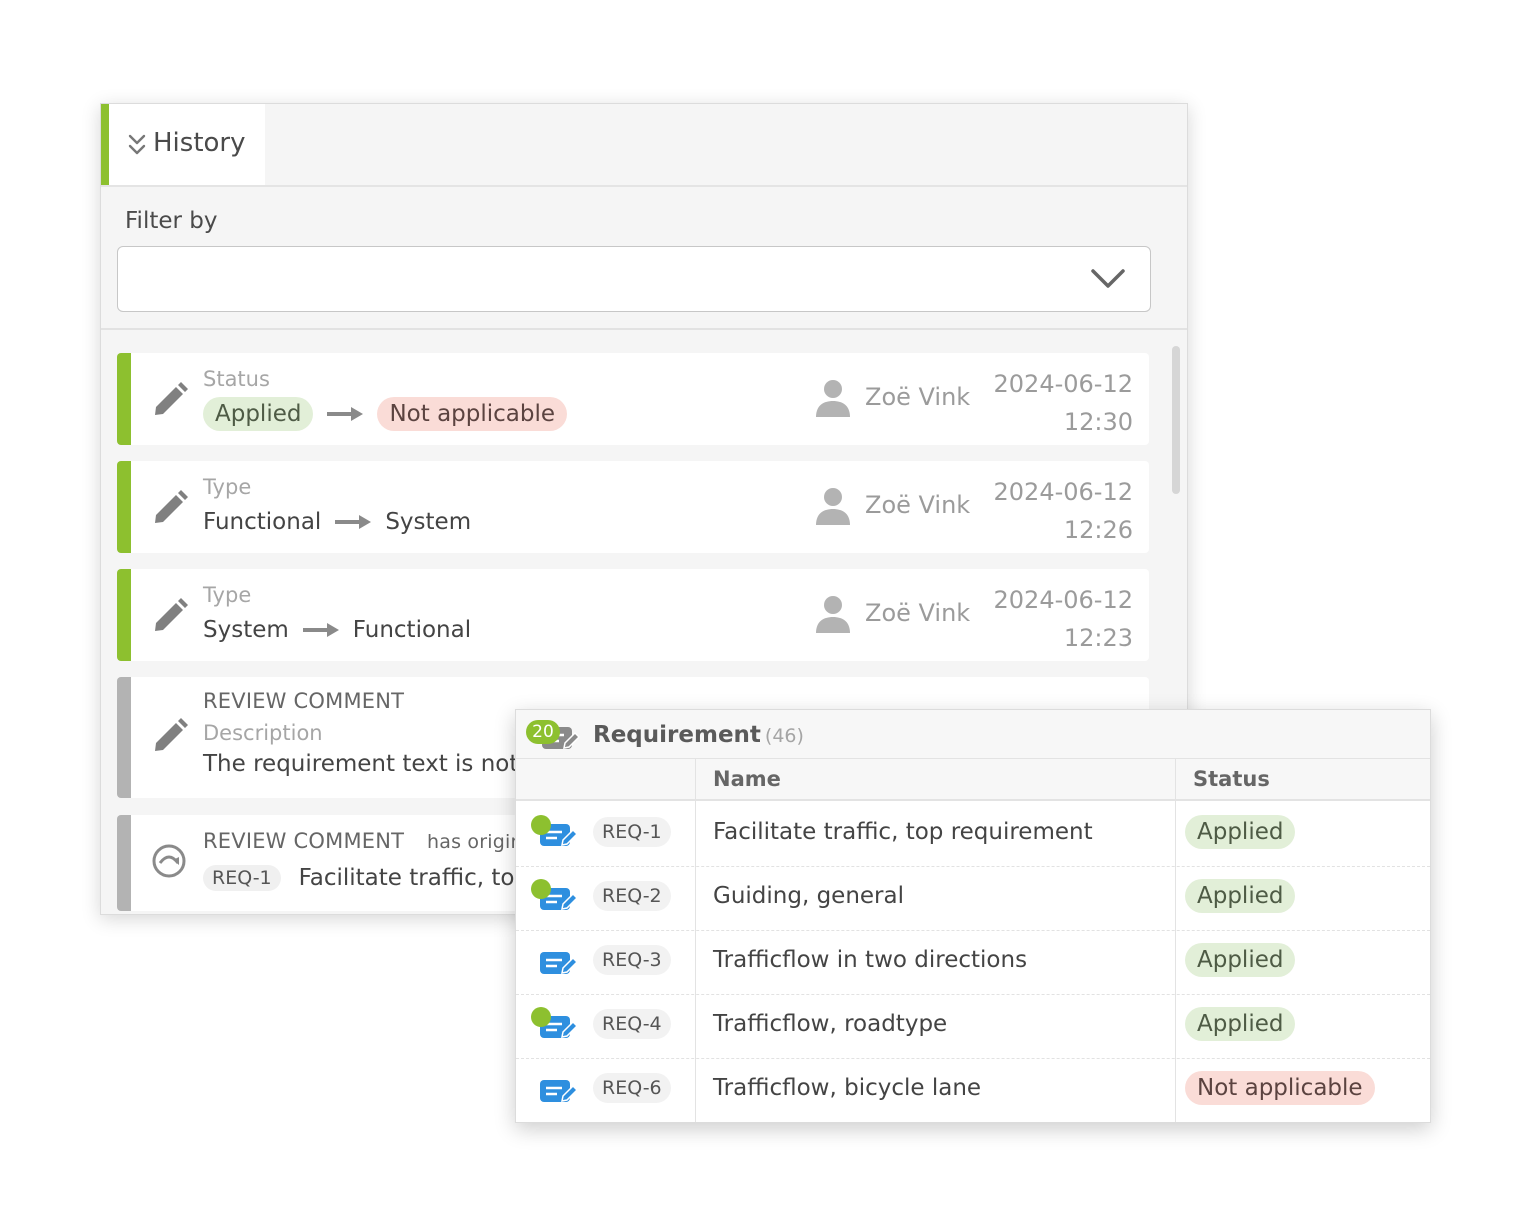 The height and width of the screenshot is (1210, 1532). Describe the element at coordinates (632, 896) in the screenshot. I see `requirement-id: REQ-2` at that location.